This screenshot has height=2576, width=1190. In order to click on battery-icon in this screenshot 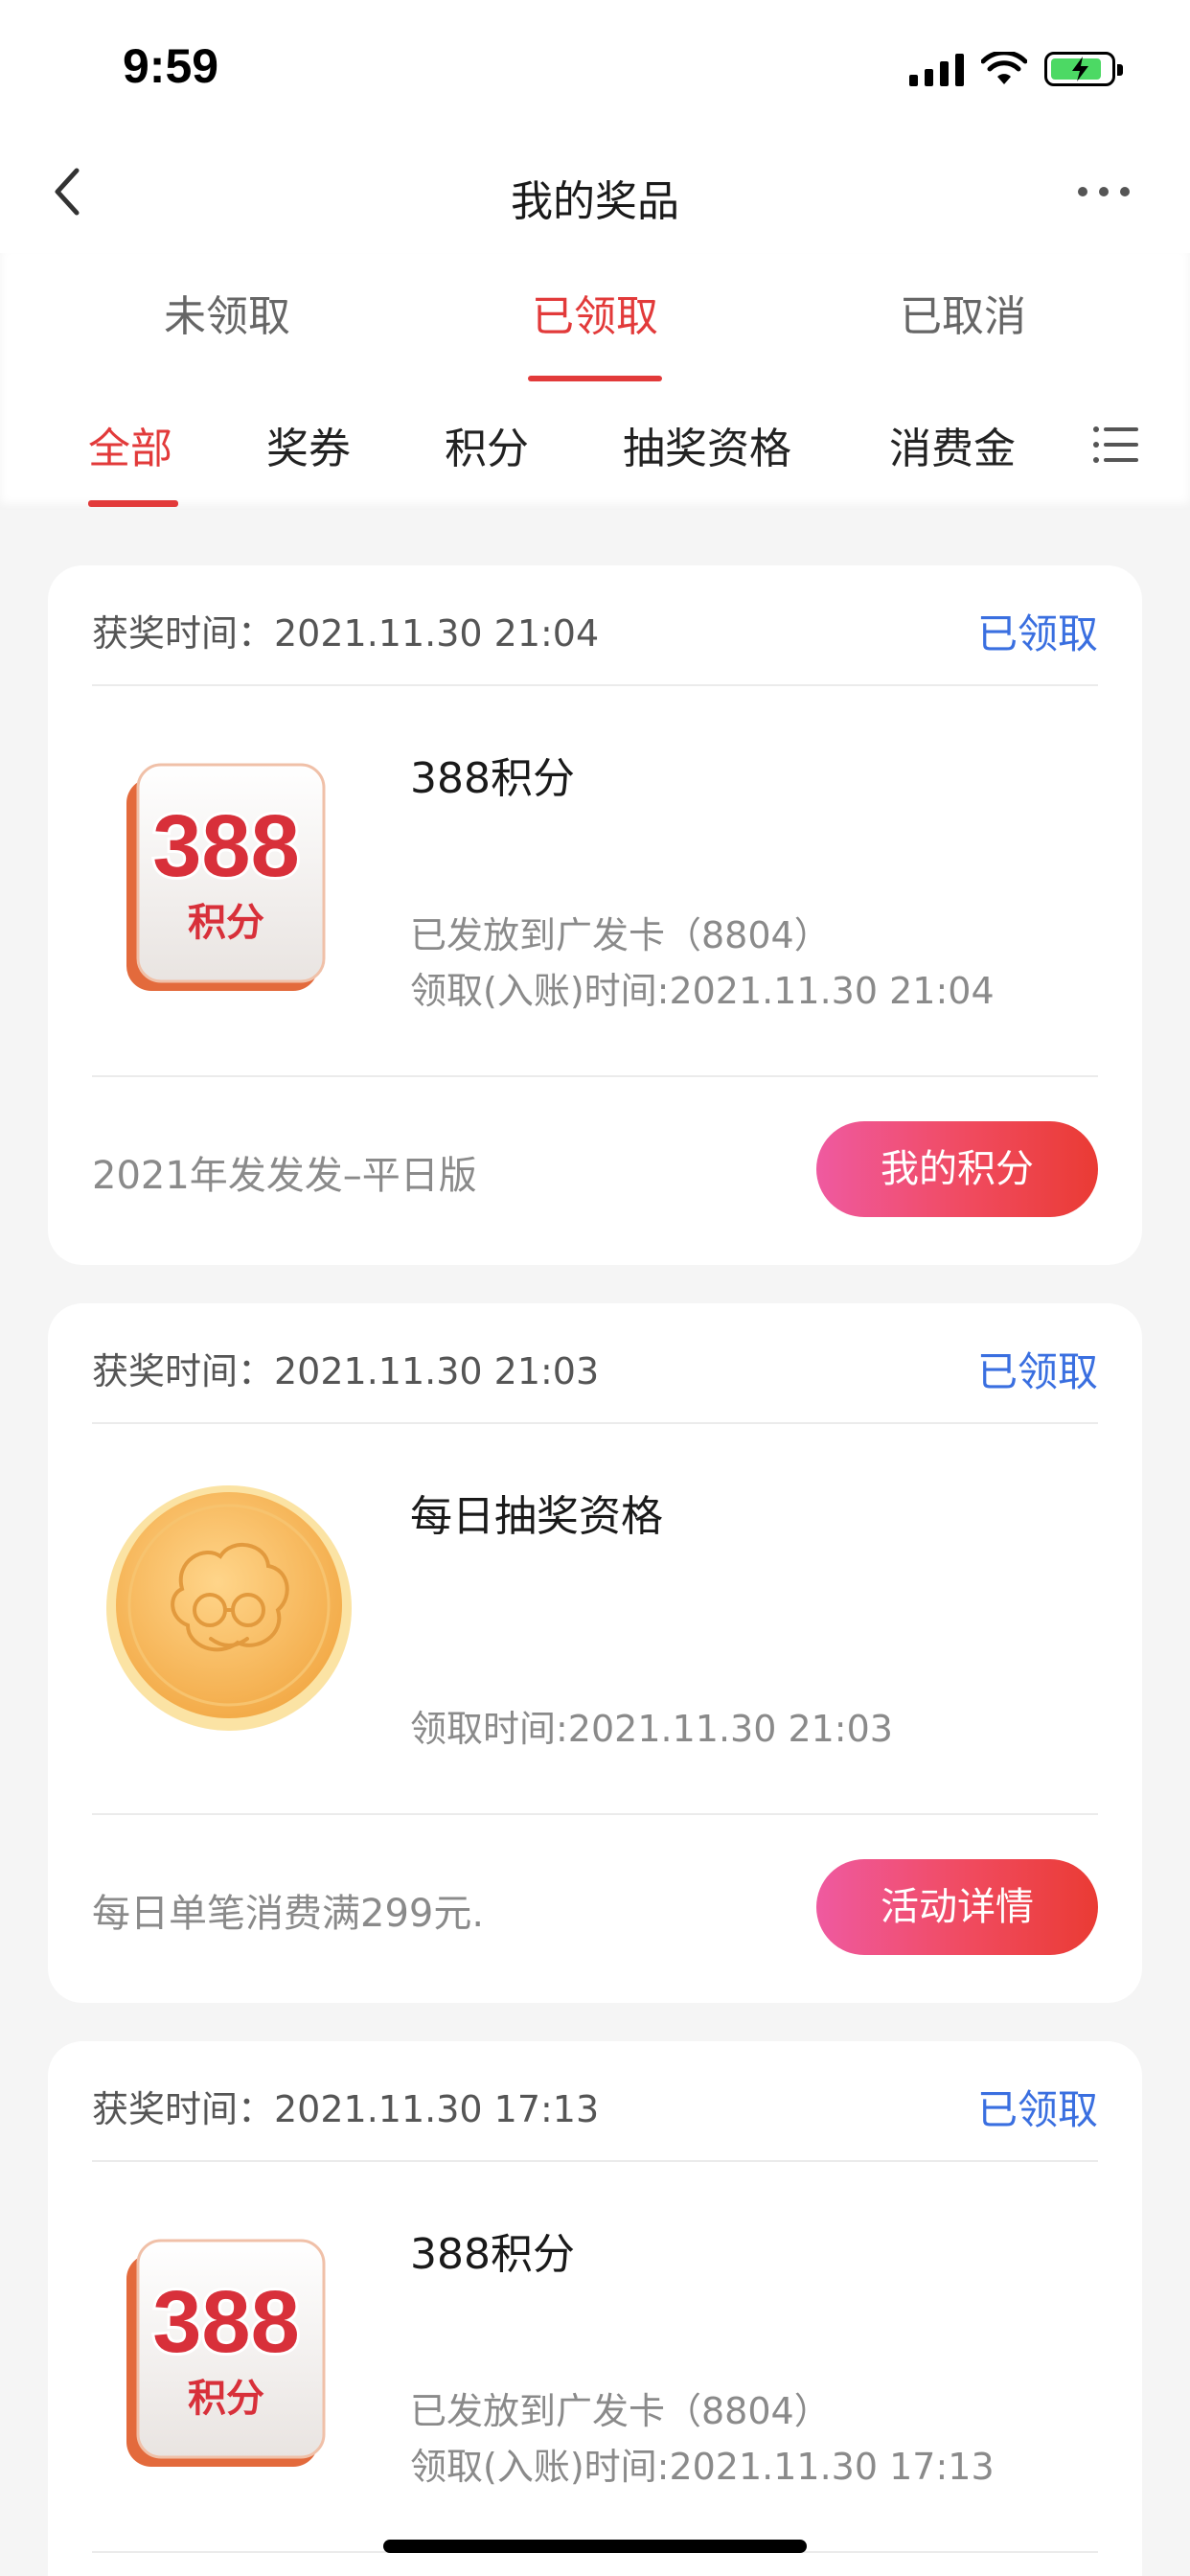, I will do `click(1083, 69)`.